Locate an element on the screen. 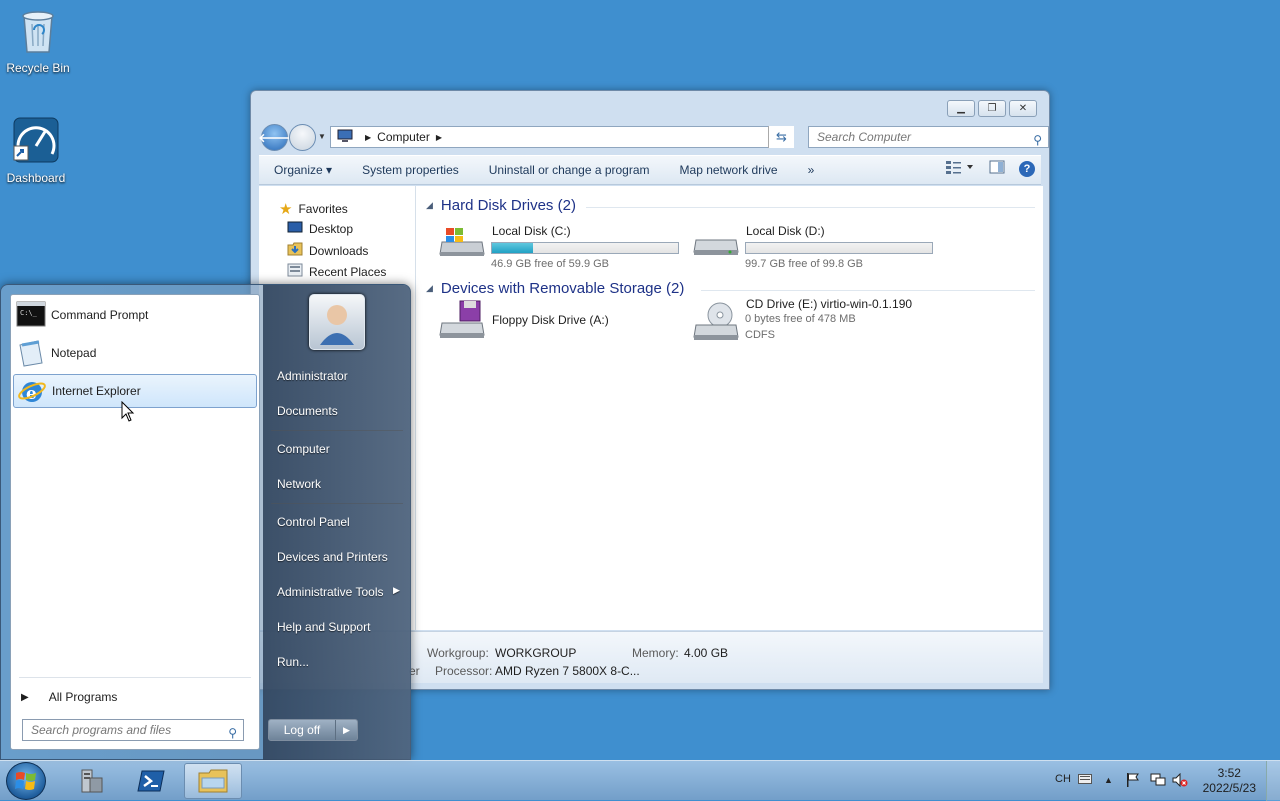 This screenshot has height=801, width=1280. start-button is located at coordinates (26, 781).